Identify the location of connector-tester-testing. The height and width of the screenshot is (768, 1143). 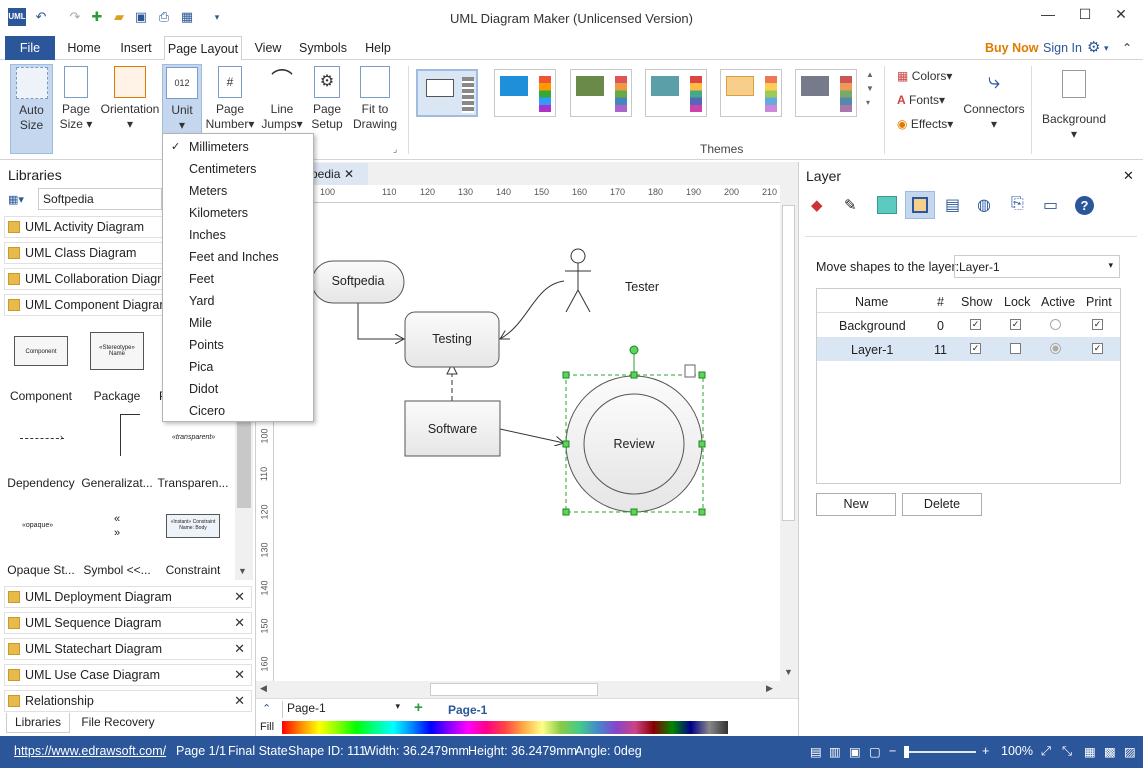
(532, 309).